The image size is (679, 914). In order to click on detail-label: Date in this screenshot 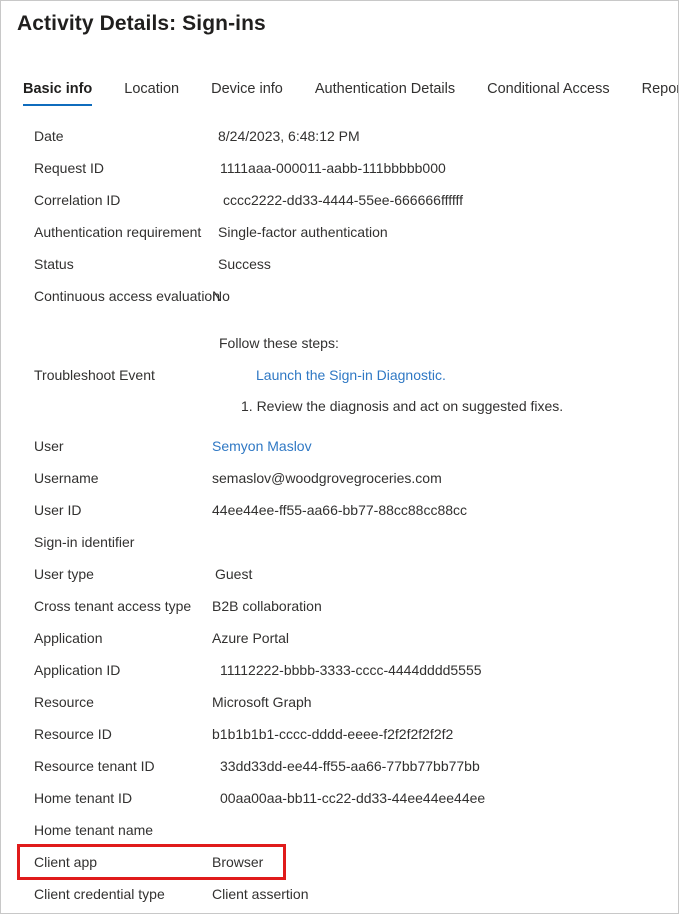, I will do `click(49, 136)`.